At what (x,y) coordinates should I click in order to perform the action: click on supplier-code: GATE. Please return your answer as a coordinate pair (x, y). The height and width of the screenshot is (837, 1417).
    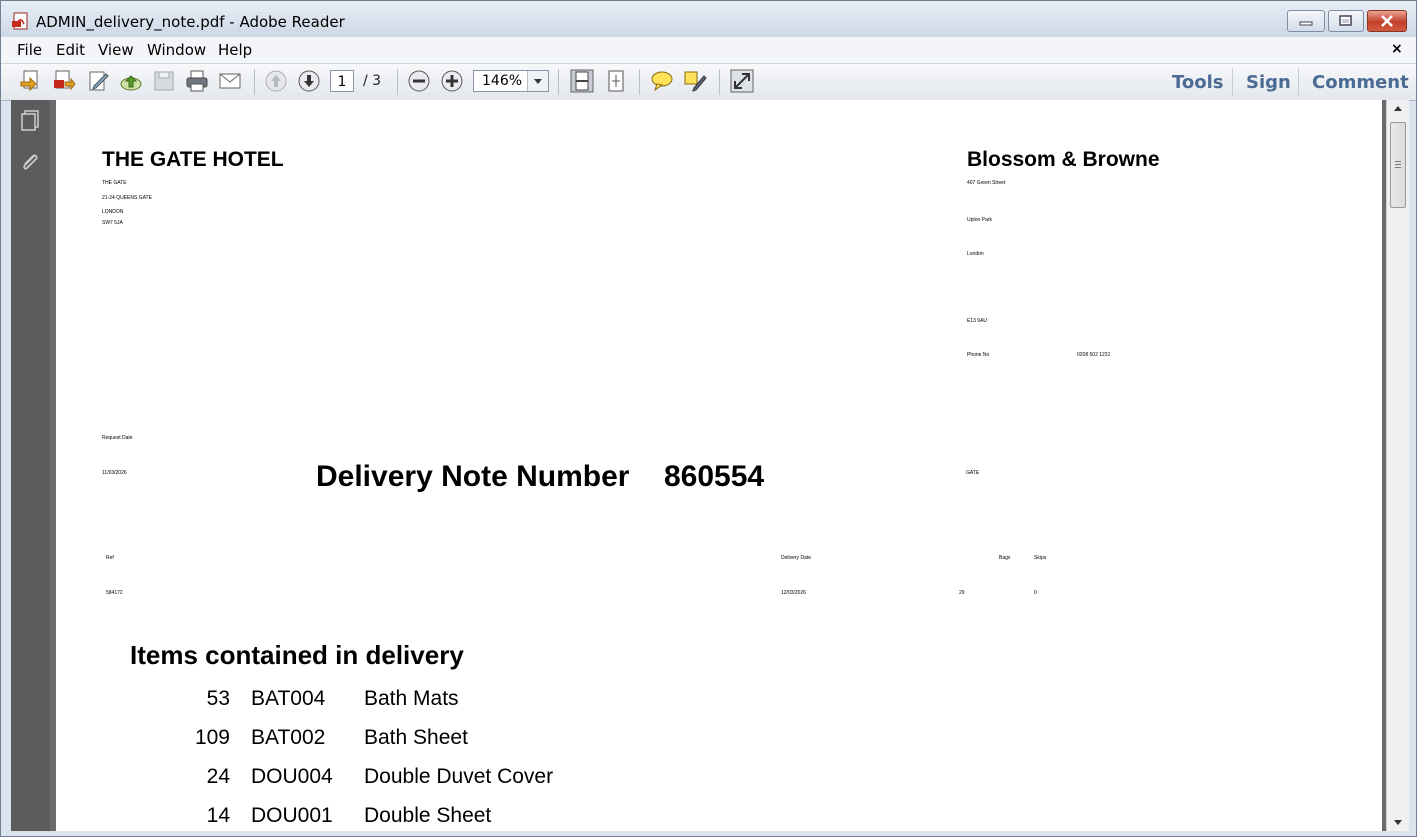
    Looking at the image, I should click on (973, 473).